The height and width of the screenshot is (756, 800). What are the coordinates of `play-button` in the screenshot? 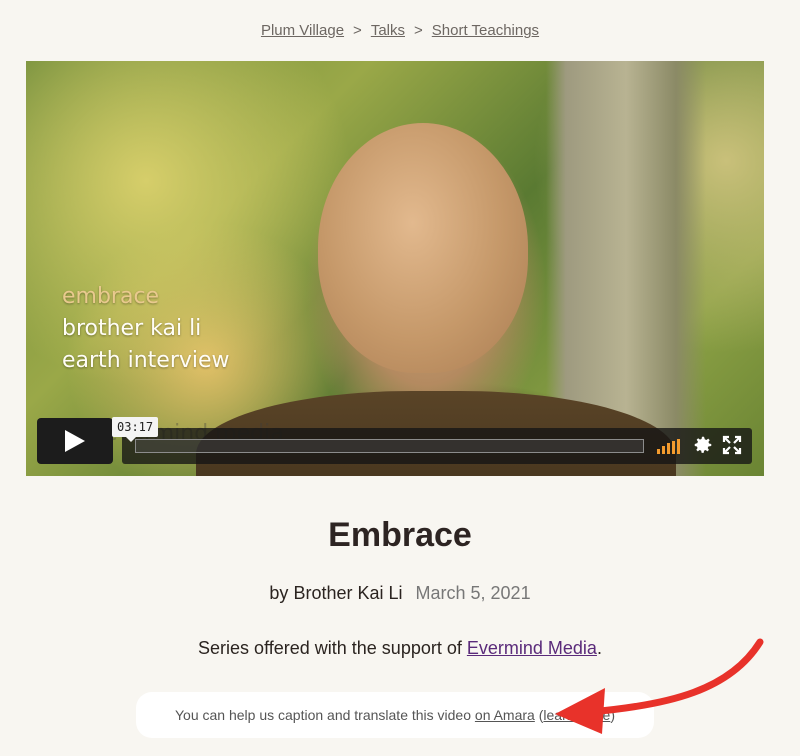 It's located at (75, 441).